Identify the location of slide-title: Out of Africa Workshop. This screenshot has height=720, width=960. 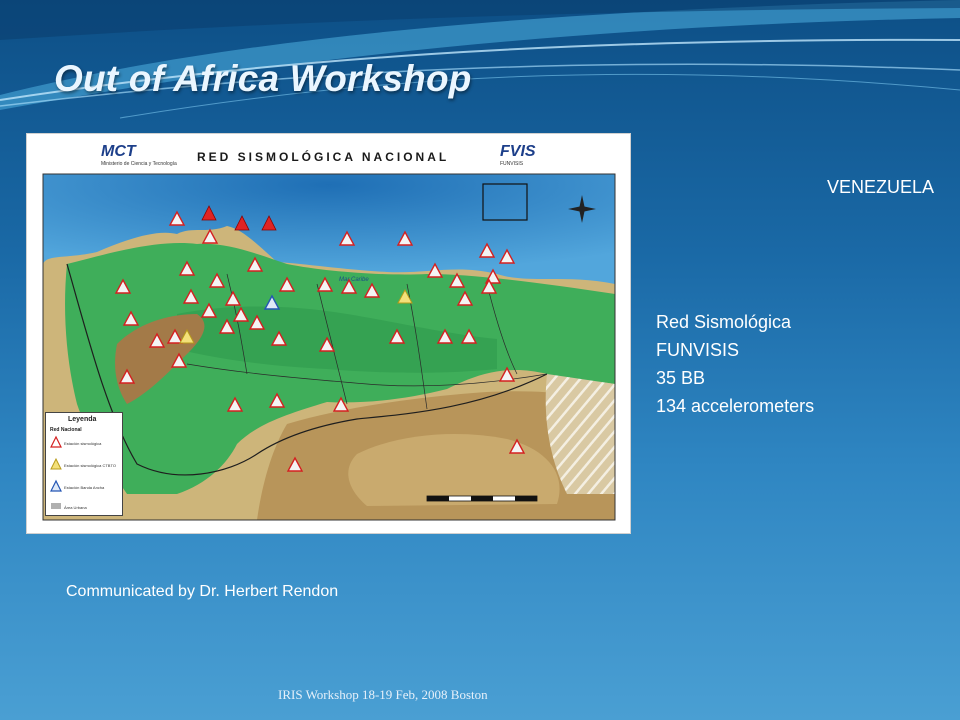
(263, 78).